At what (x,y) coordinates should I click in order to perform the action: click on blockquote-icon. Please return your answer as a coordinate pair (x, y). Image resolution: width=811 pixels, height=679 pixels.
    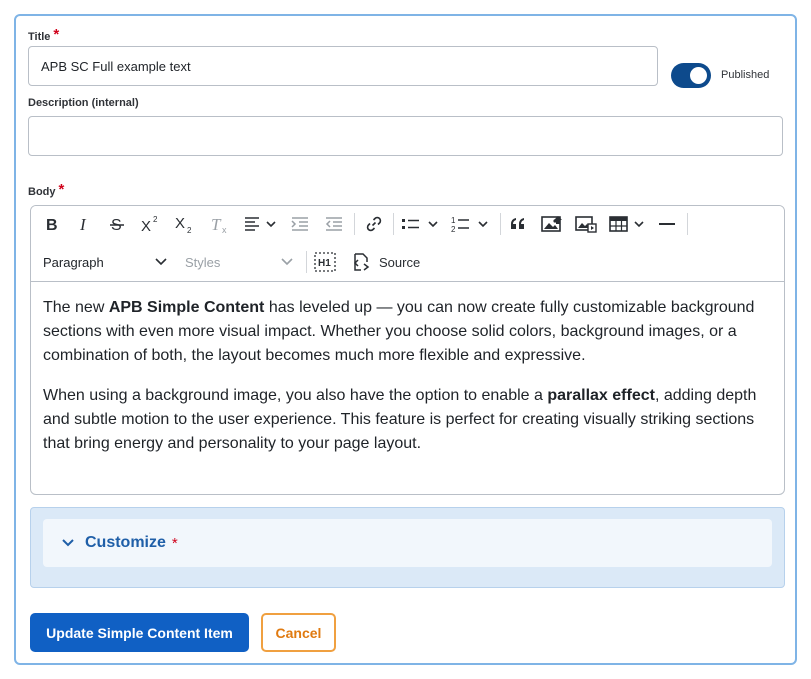
    Looking at the image, I should click on (518, 224).